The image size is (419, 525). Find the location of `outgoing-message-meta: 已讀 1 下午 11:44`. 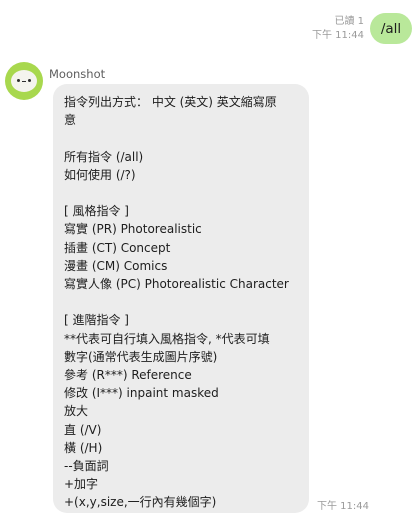

outgoing-message-meta: 已讀 1 下午 11:44 is located at coordinates (338, 29).